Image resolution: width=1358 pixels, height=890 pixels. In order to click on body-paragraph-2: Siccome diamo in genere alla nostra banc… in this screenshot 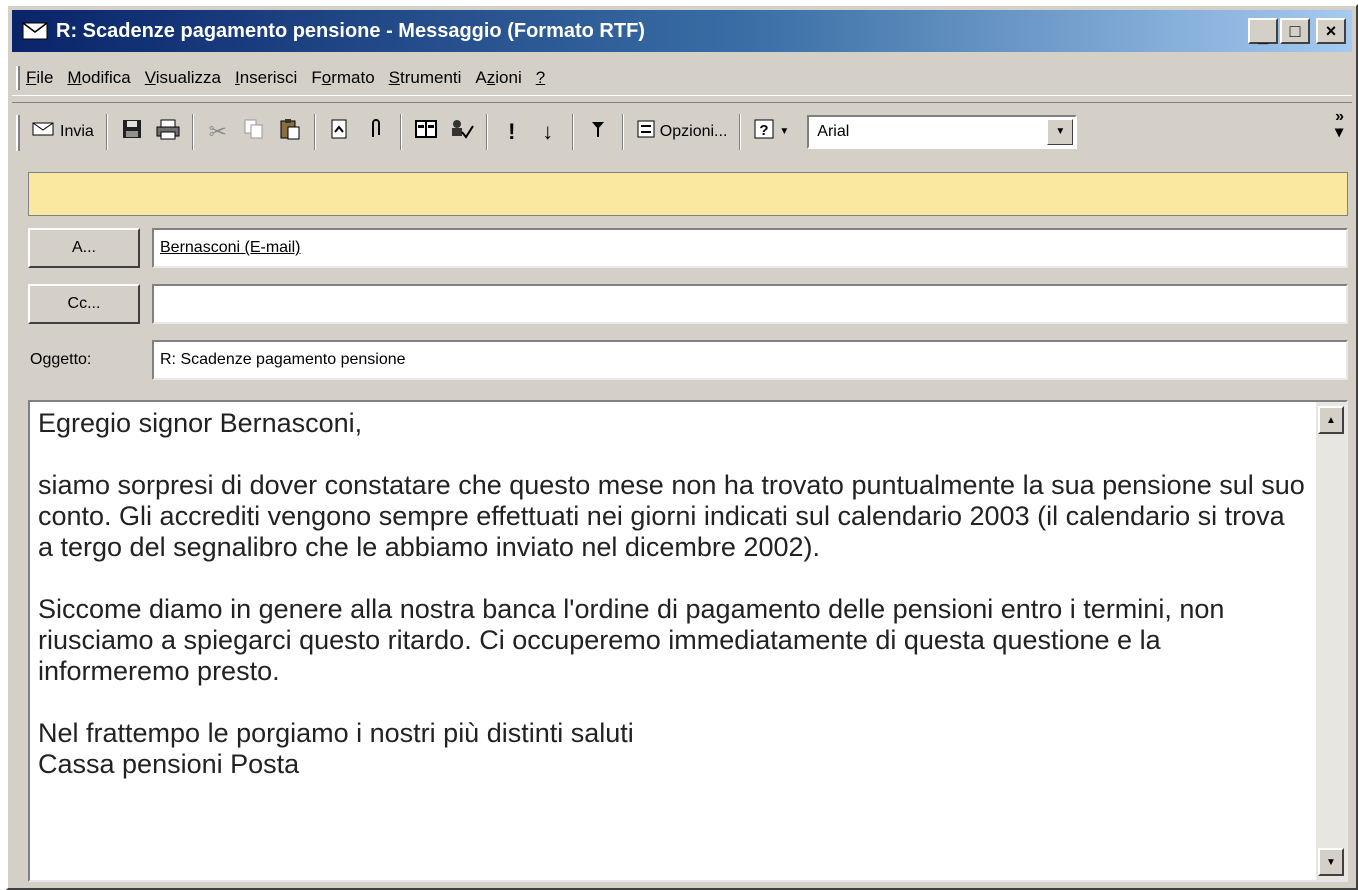, I will do `click(631, 640)`.